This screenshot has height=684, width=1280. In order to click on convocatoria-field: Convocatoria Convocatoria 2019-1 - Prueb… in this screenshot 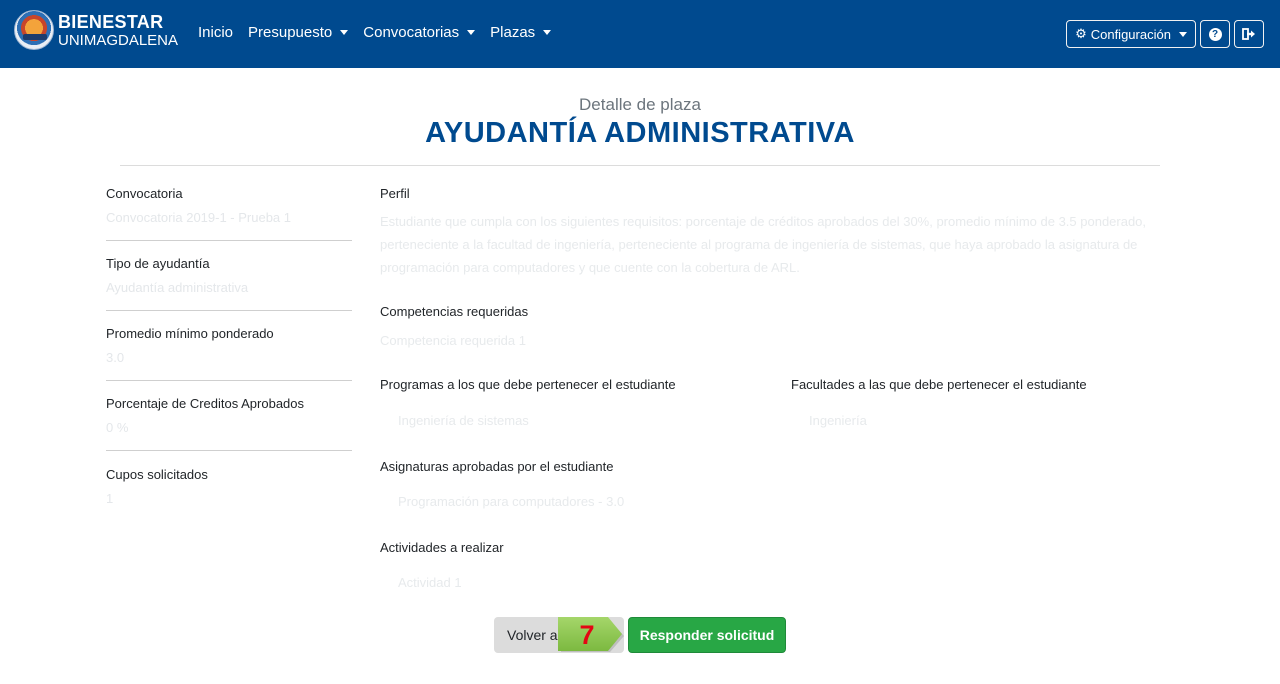, I will do `click(229, 205)`.